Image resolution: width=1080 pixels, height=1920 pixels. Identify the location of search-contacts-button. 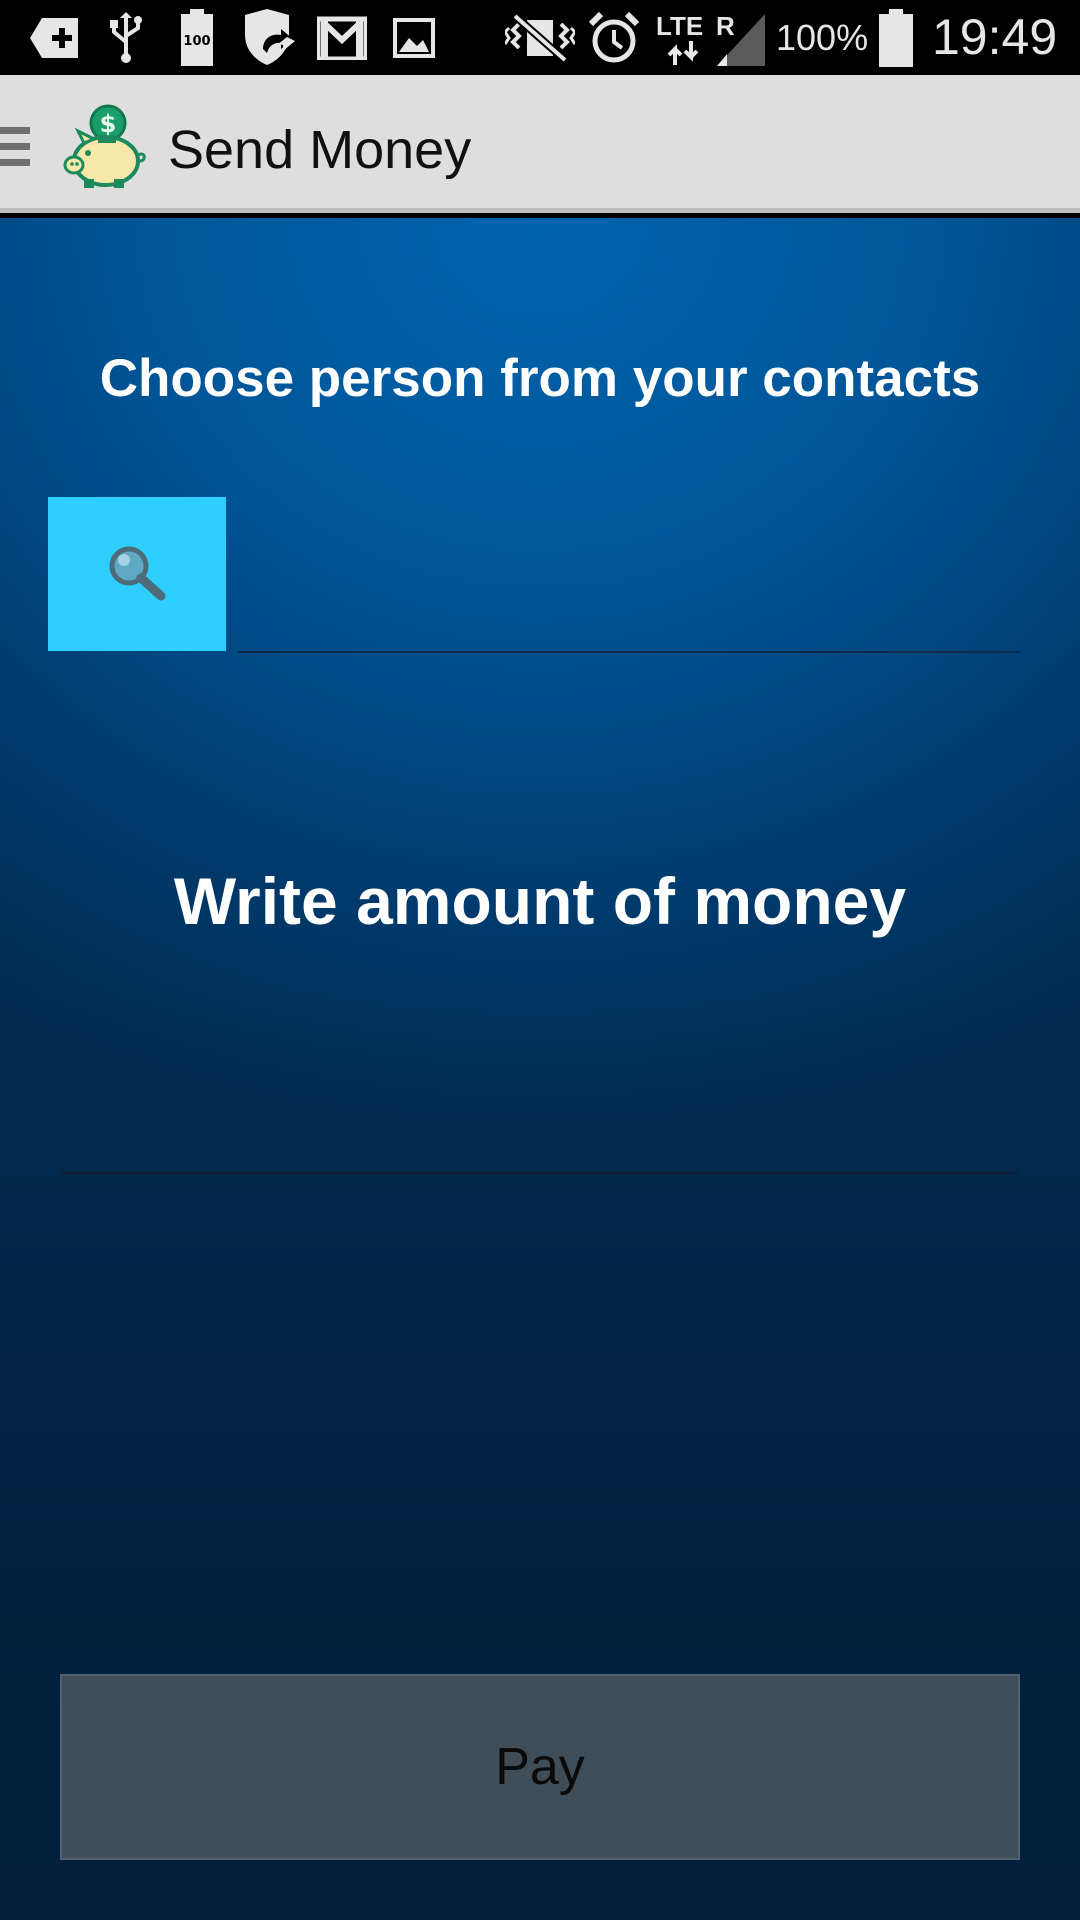
(137, 574).